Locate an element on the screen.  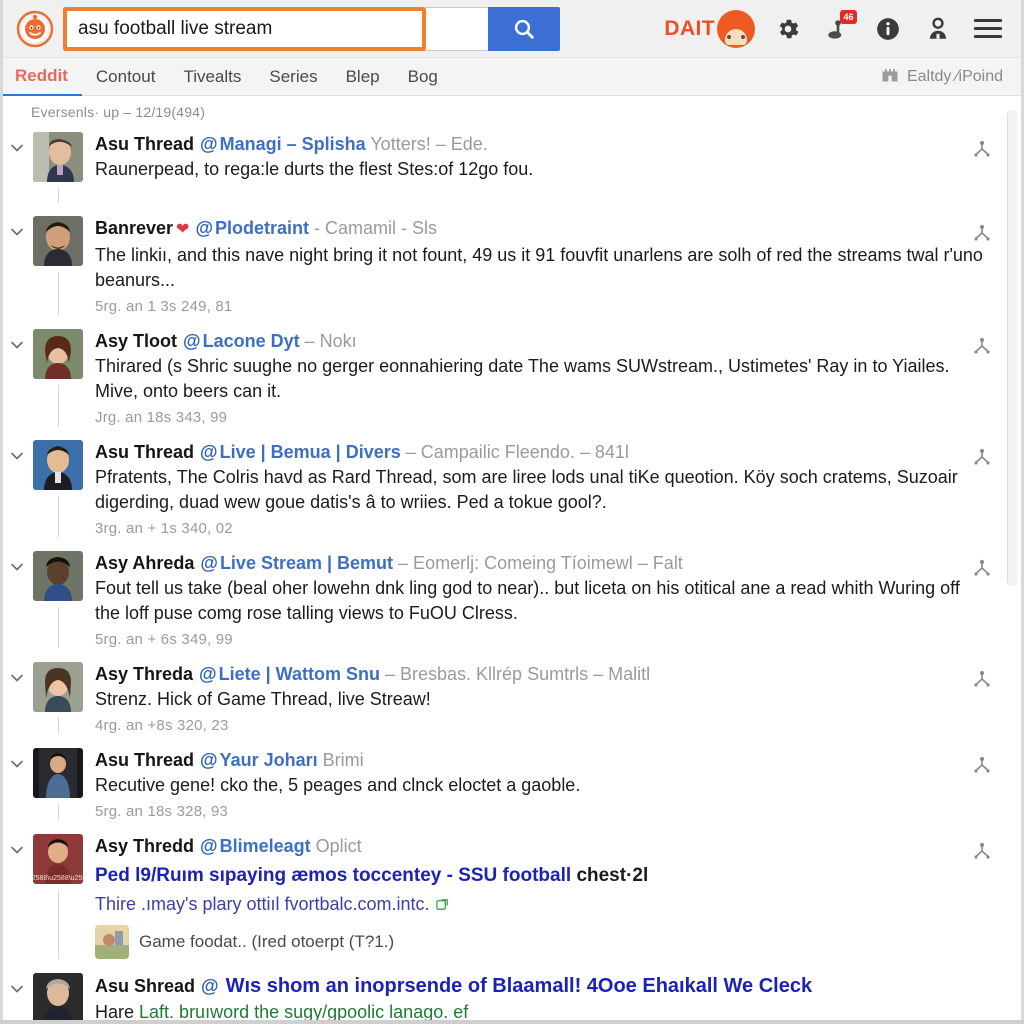
user-icon is located at coordinates (938, 29).